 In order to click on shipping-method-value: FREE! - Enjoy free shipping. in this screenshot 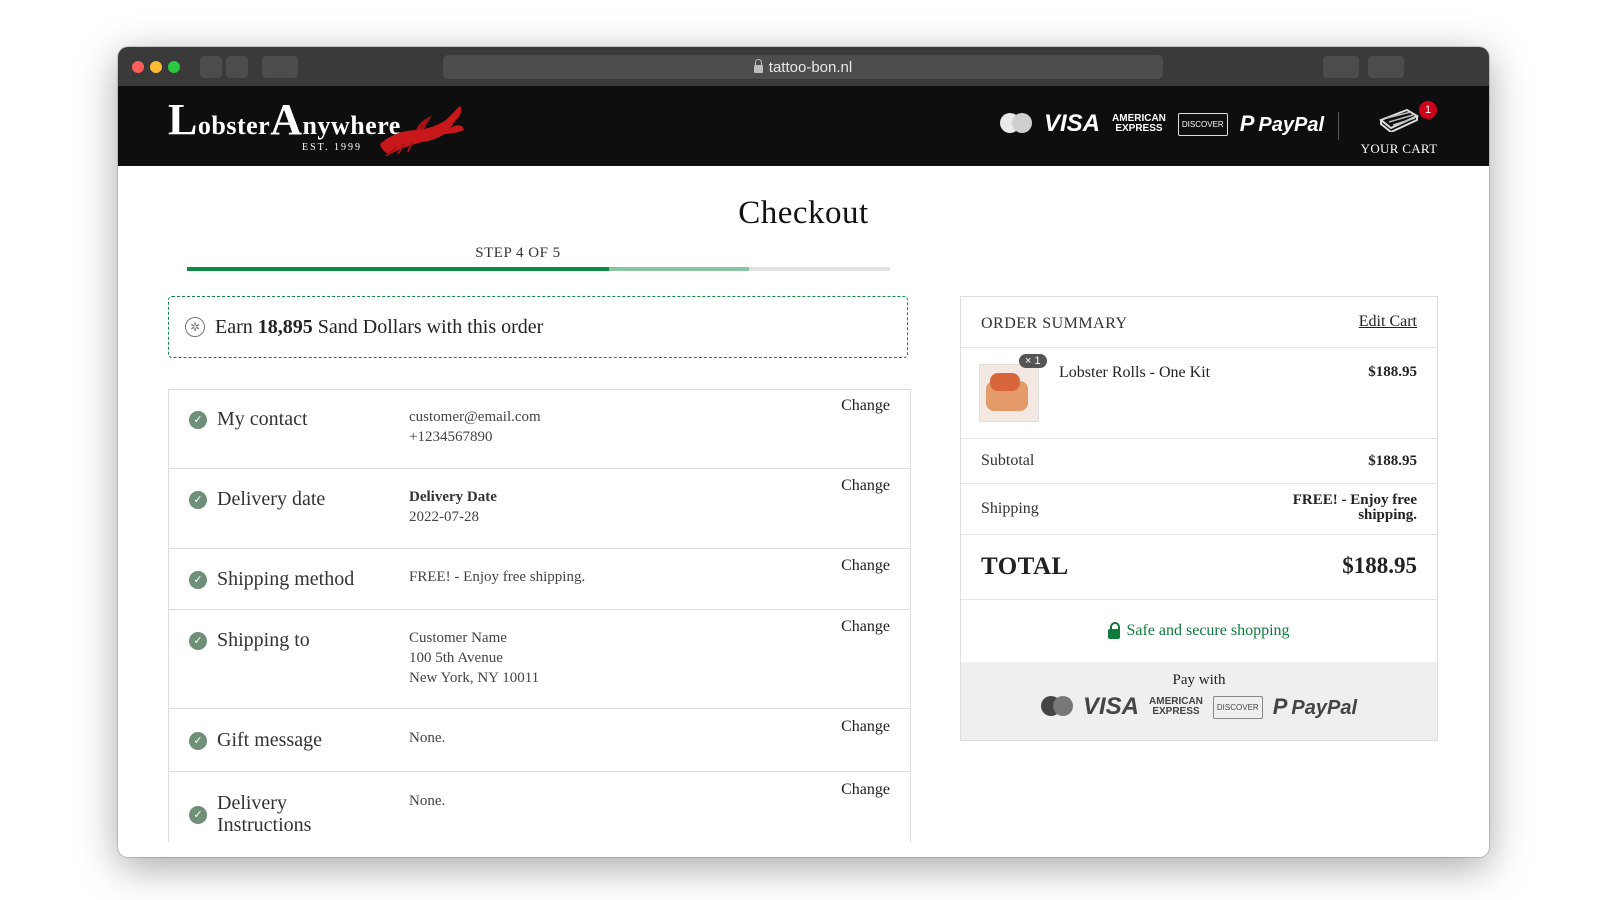, I will do `click(497, 577)`.